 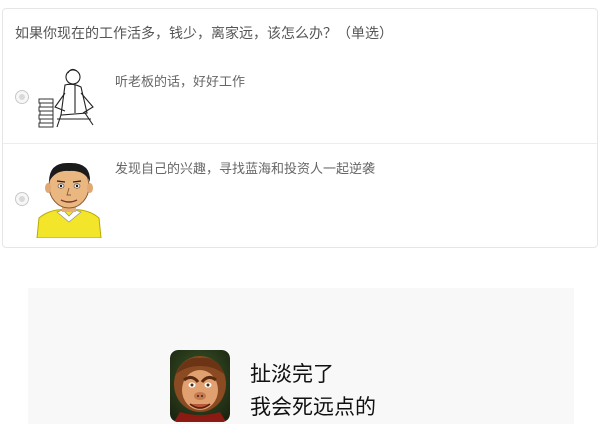 I want to click on meme-caption-line-2: 我会死远点的, so click(x=313, y=407).